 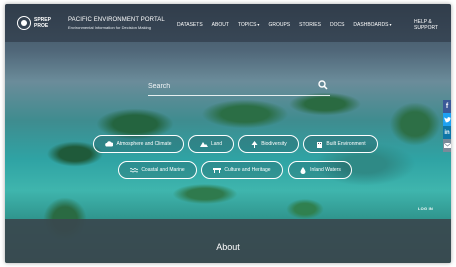 I want to click on topic-label: Atmosphere and Climate, so click(x=144, y=144).